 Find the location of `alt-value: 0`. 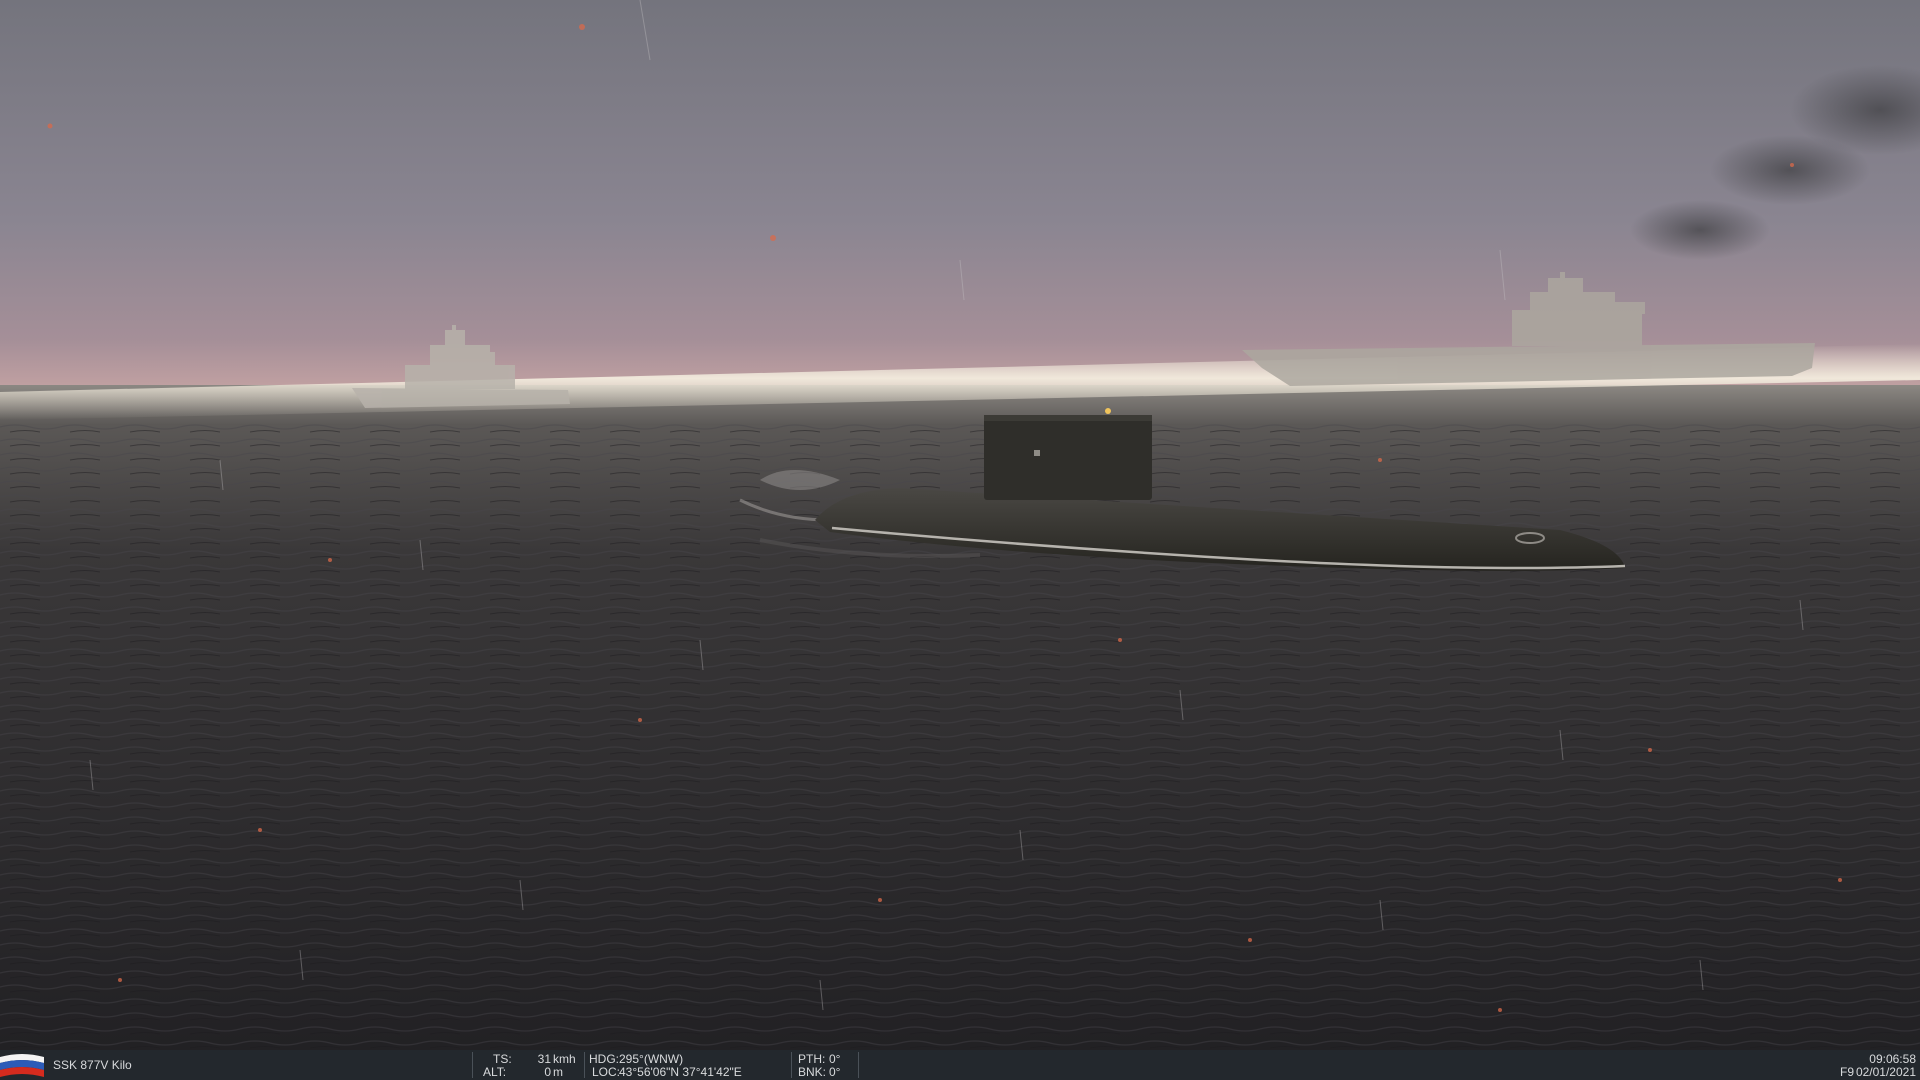

alt-value: 0 is located at coordinates (547, 1072).